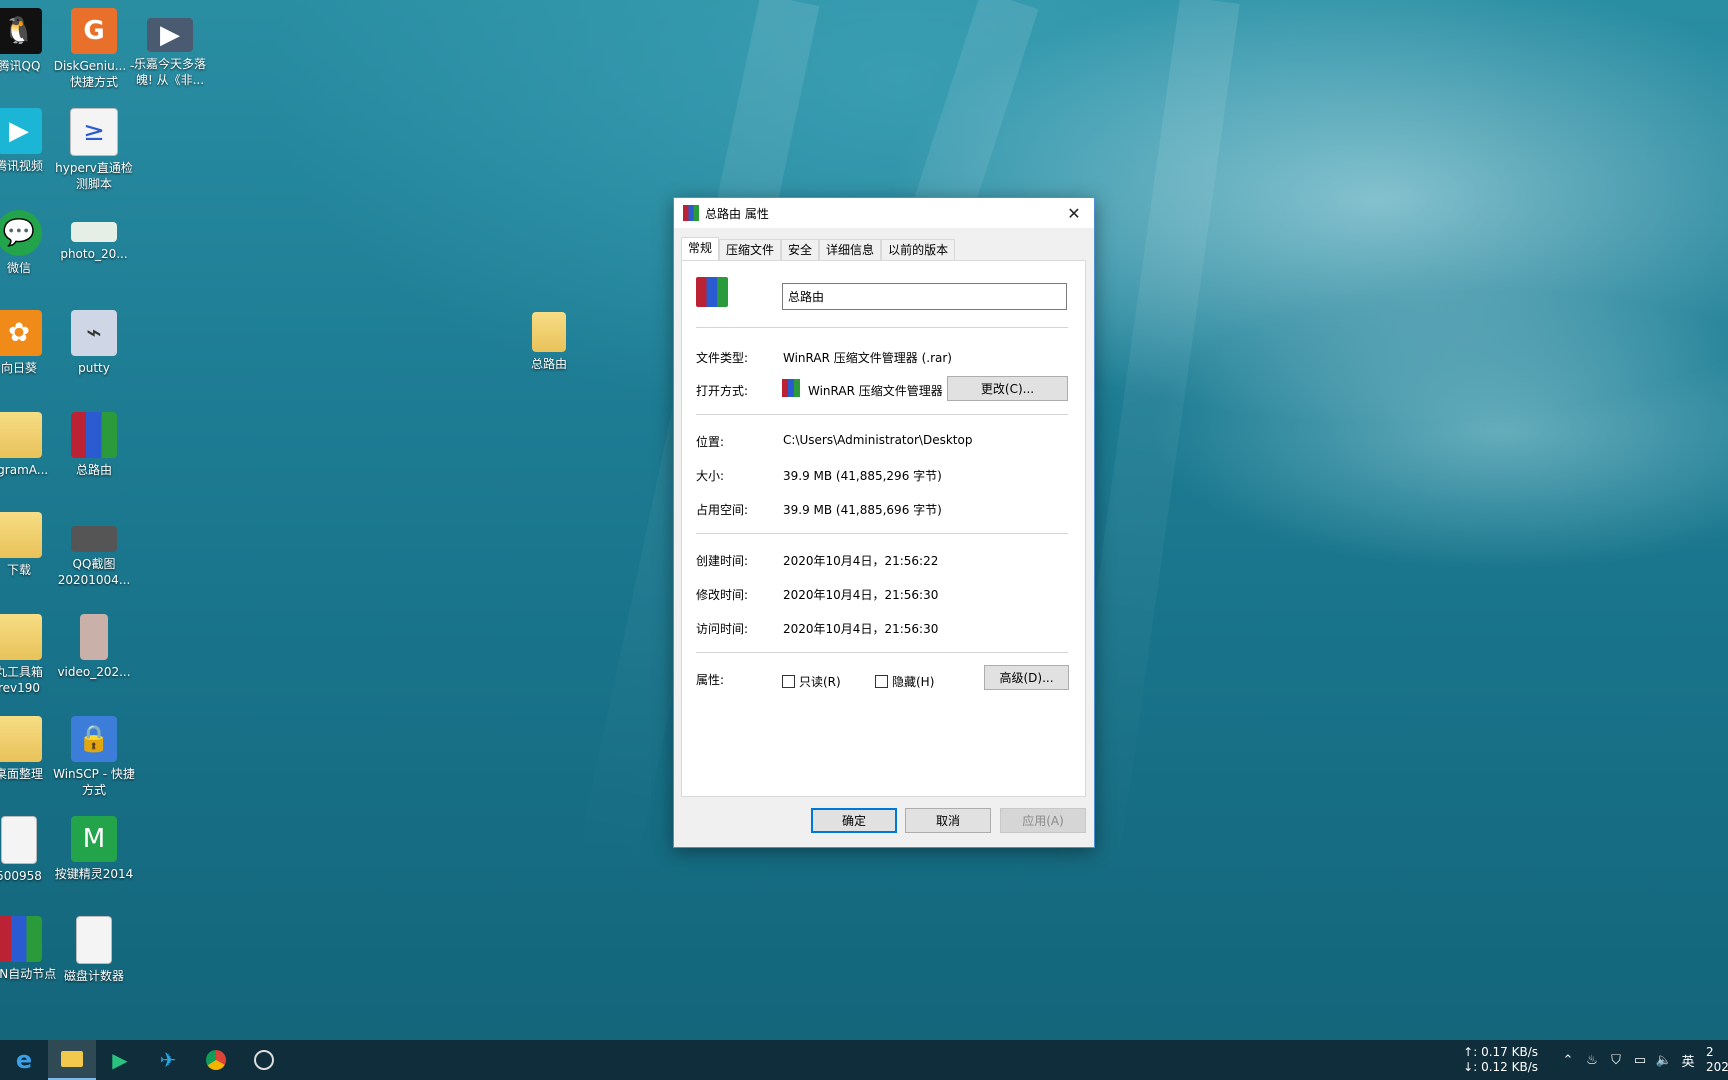  Describe the element at coordinates (30, 141) in the screenshot. I see `desktop-icon-tencent-video: ▶ 腾讯视频` at that location.